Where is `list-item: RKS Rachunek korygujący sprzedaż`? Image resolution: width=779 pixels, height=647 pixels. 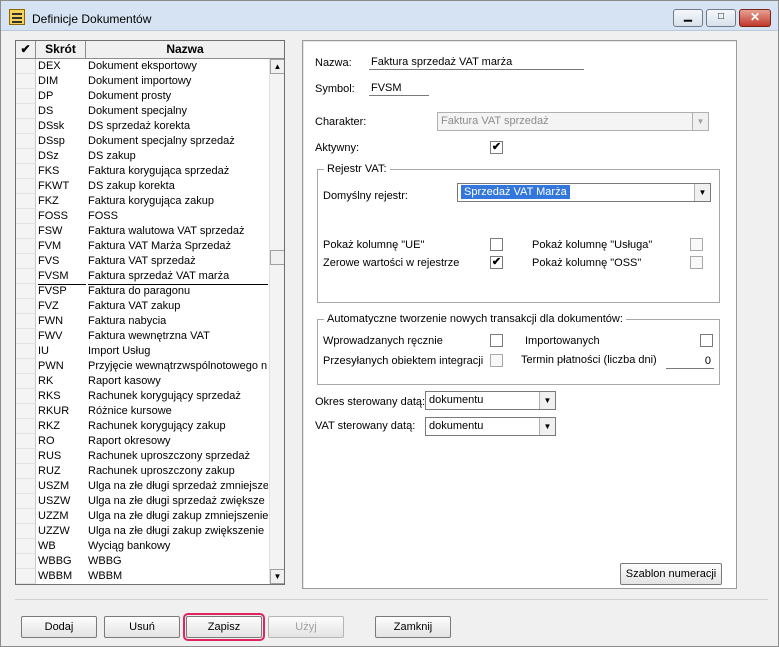 list-item: RKS Rachunek korygujący sprzedaż is located at coordinates (142, 396).